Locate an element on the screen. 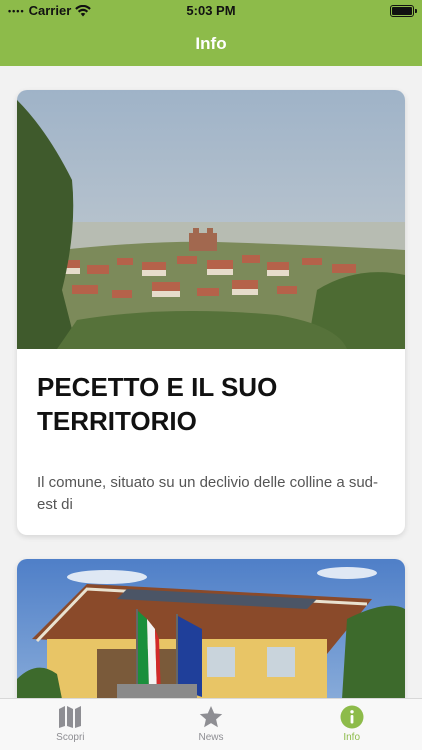  star-icon is located at coordinates (211, 717).